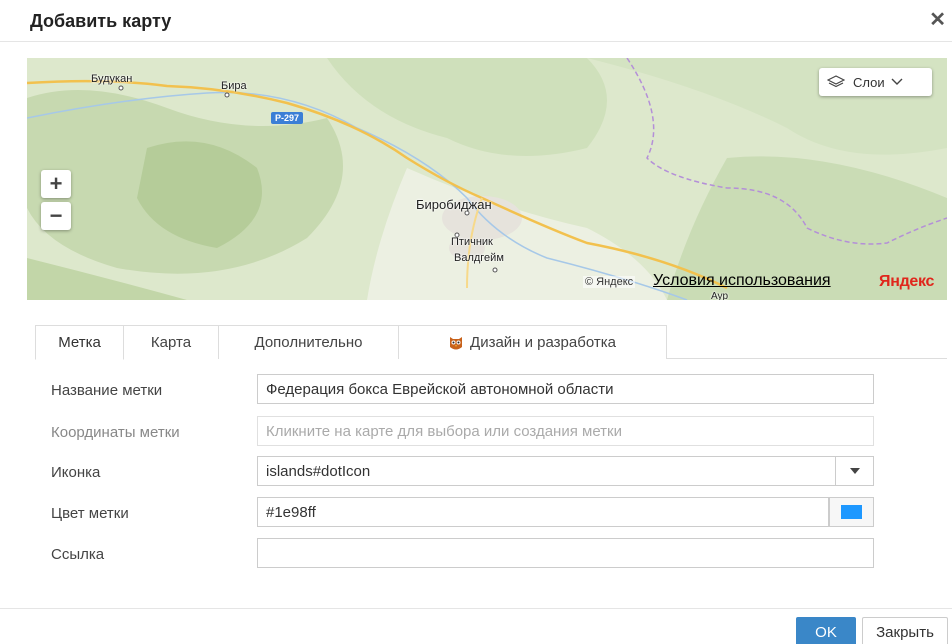  I want to click on yandex-logo: Яндекс, so click(907, 281).